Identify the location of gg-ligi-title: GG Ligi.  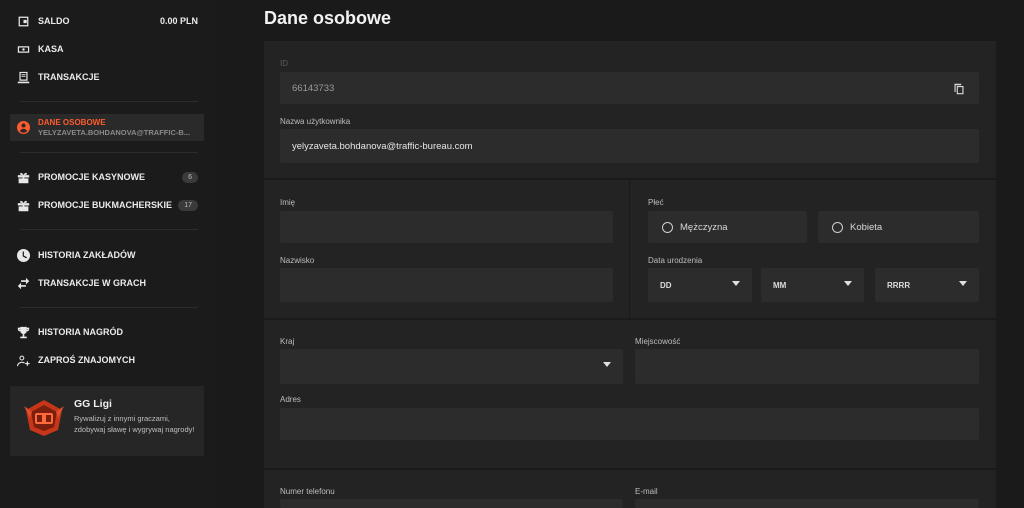
(93, 404).